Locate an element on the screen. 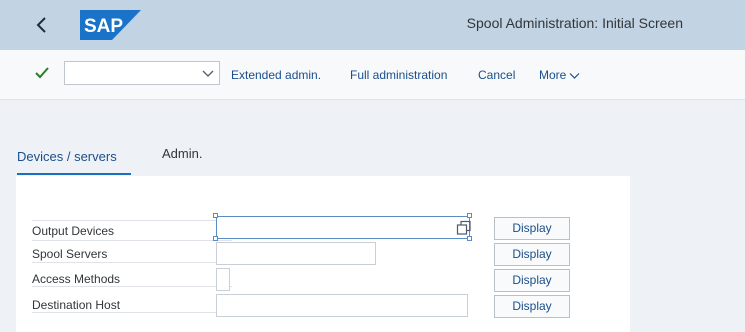  value-help-icon is located at coordinates (464, 228).